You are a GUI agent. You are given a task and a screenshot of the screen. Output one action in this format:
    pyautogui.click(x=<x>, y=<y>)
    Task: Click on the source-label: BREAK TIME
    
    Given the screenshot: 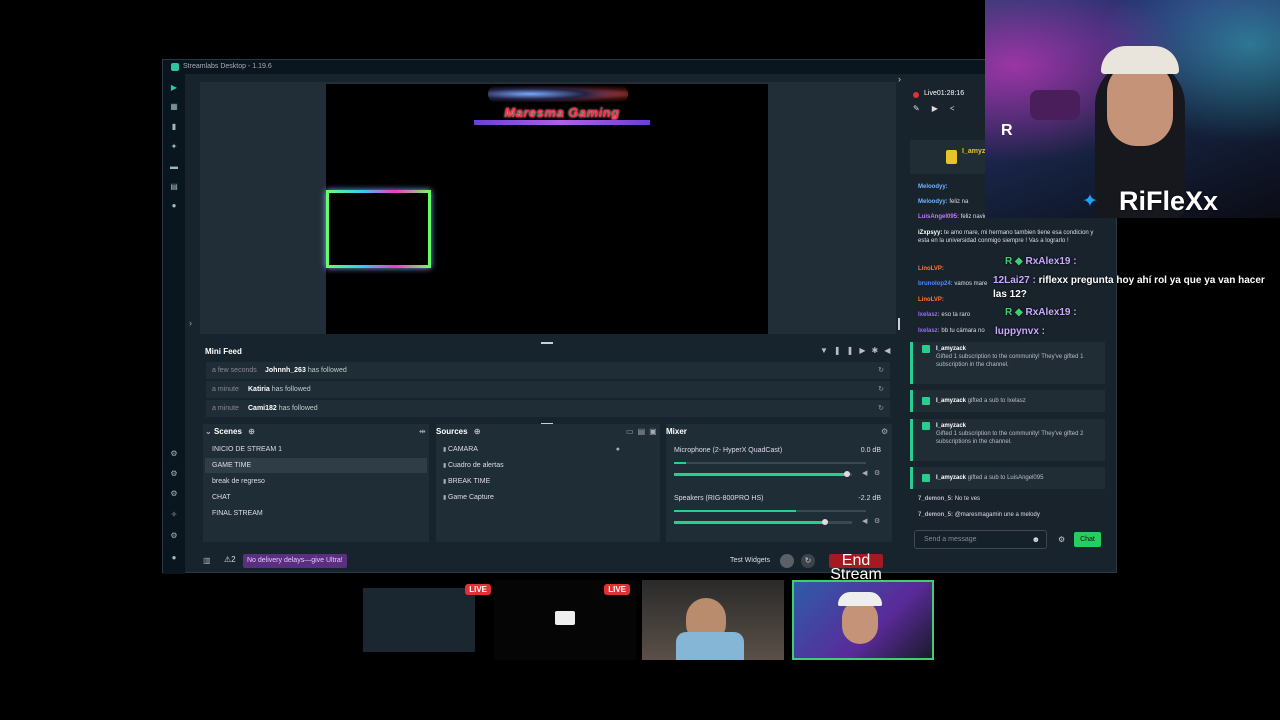 What is the action you would take?
    pyautogui.click(x=469, y=481)
    